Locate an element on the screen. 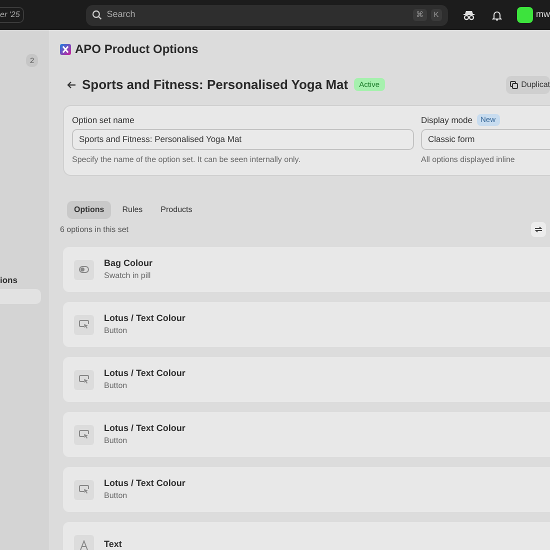 Image resolution: width=550 pixels, height=550 pixels. field-label: Display mode is located at coordinates (446, 120).